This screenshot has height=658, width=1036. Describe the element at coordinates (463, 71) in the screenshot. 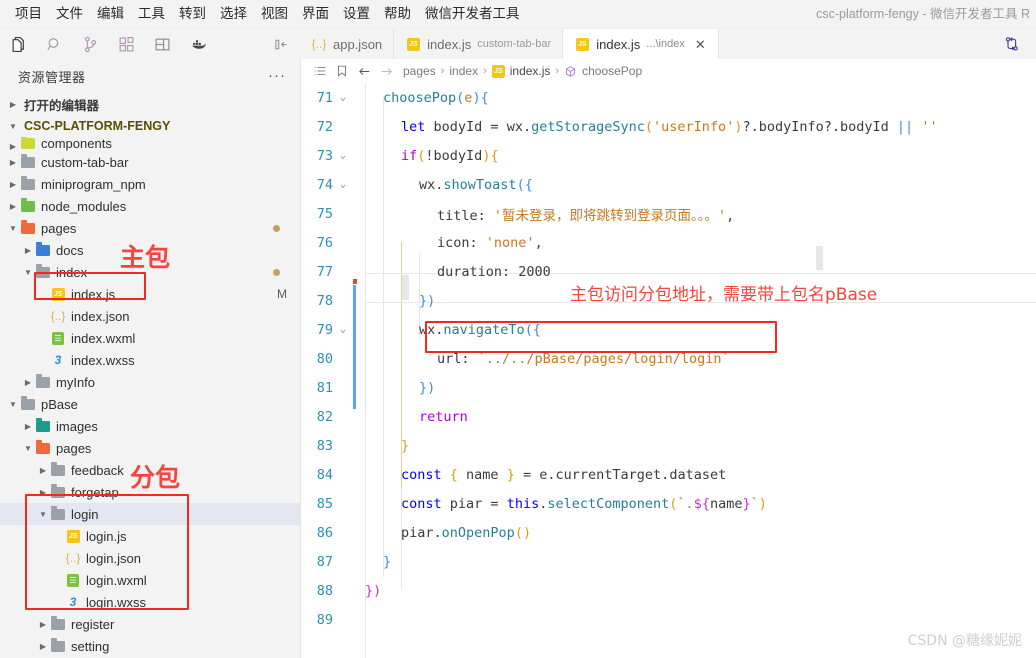

I see `breadcrumb-item-1: index` at that location.